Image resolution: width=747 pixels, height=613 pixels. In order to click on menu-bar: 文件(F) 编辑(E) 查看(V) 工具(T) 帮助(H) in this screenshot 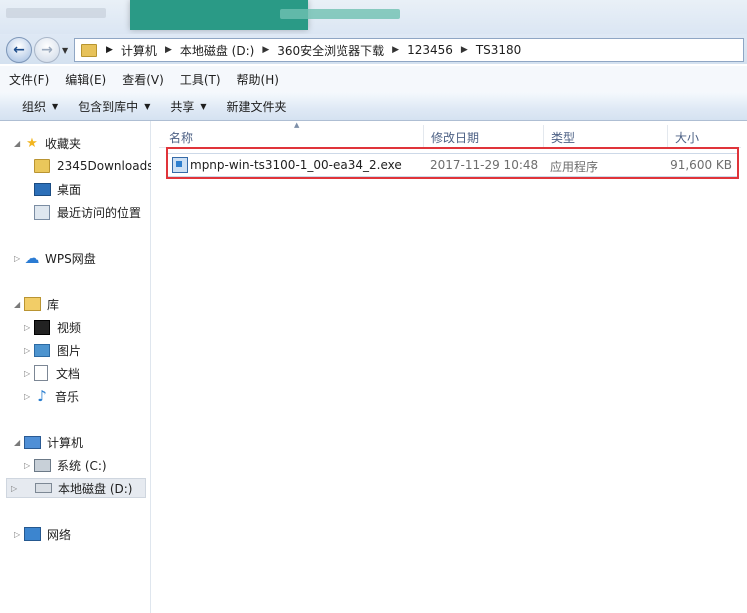, I will do `click(373, 79)`.